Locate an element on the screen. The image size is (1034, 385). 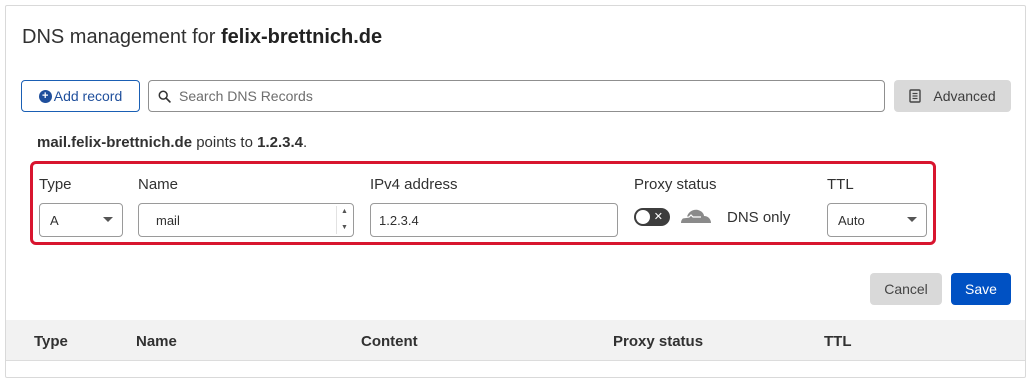
stepper-up-icon: ▲ is located at coordinates (344, 212).